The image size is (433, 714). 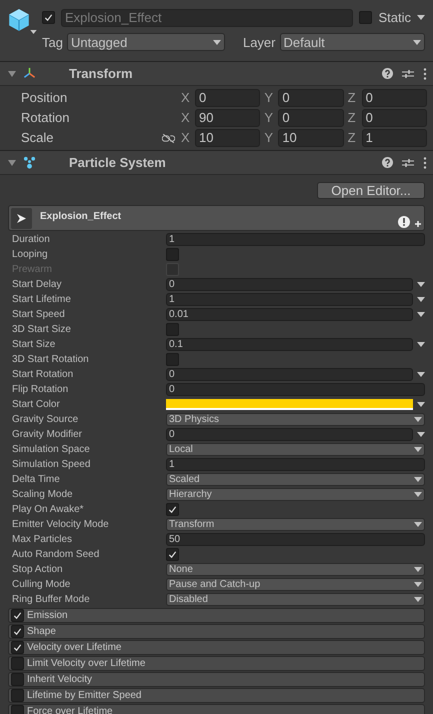 I want to click on value-dropdown: Transform, so click(x=295, y=524).